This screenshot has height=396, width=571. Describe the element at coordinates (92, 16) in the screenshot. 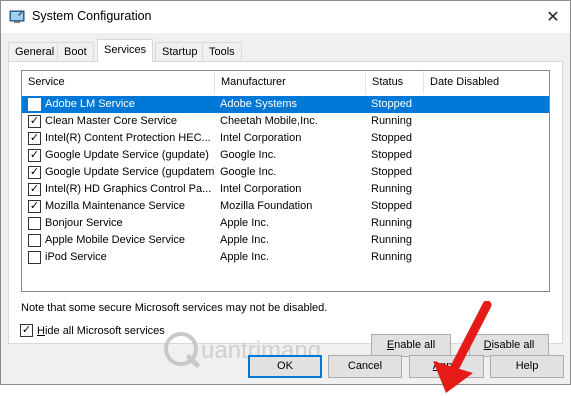

I see `window-title: System Configuration` at that location.